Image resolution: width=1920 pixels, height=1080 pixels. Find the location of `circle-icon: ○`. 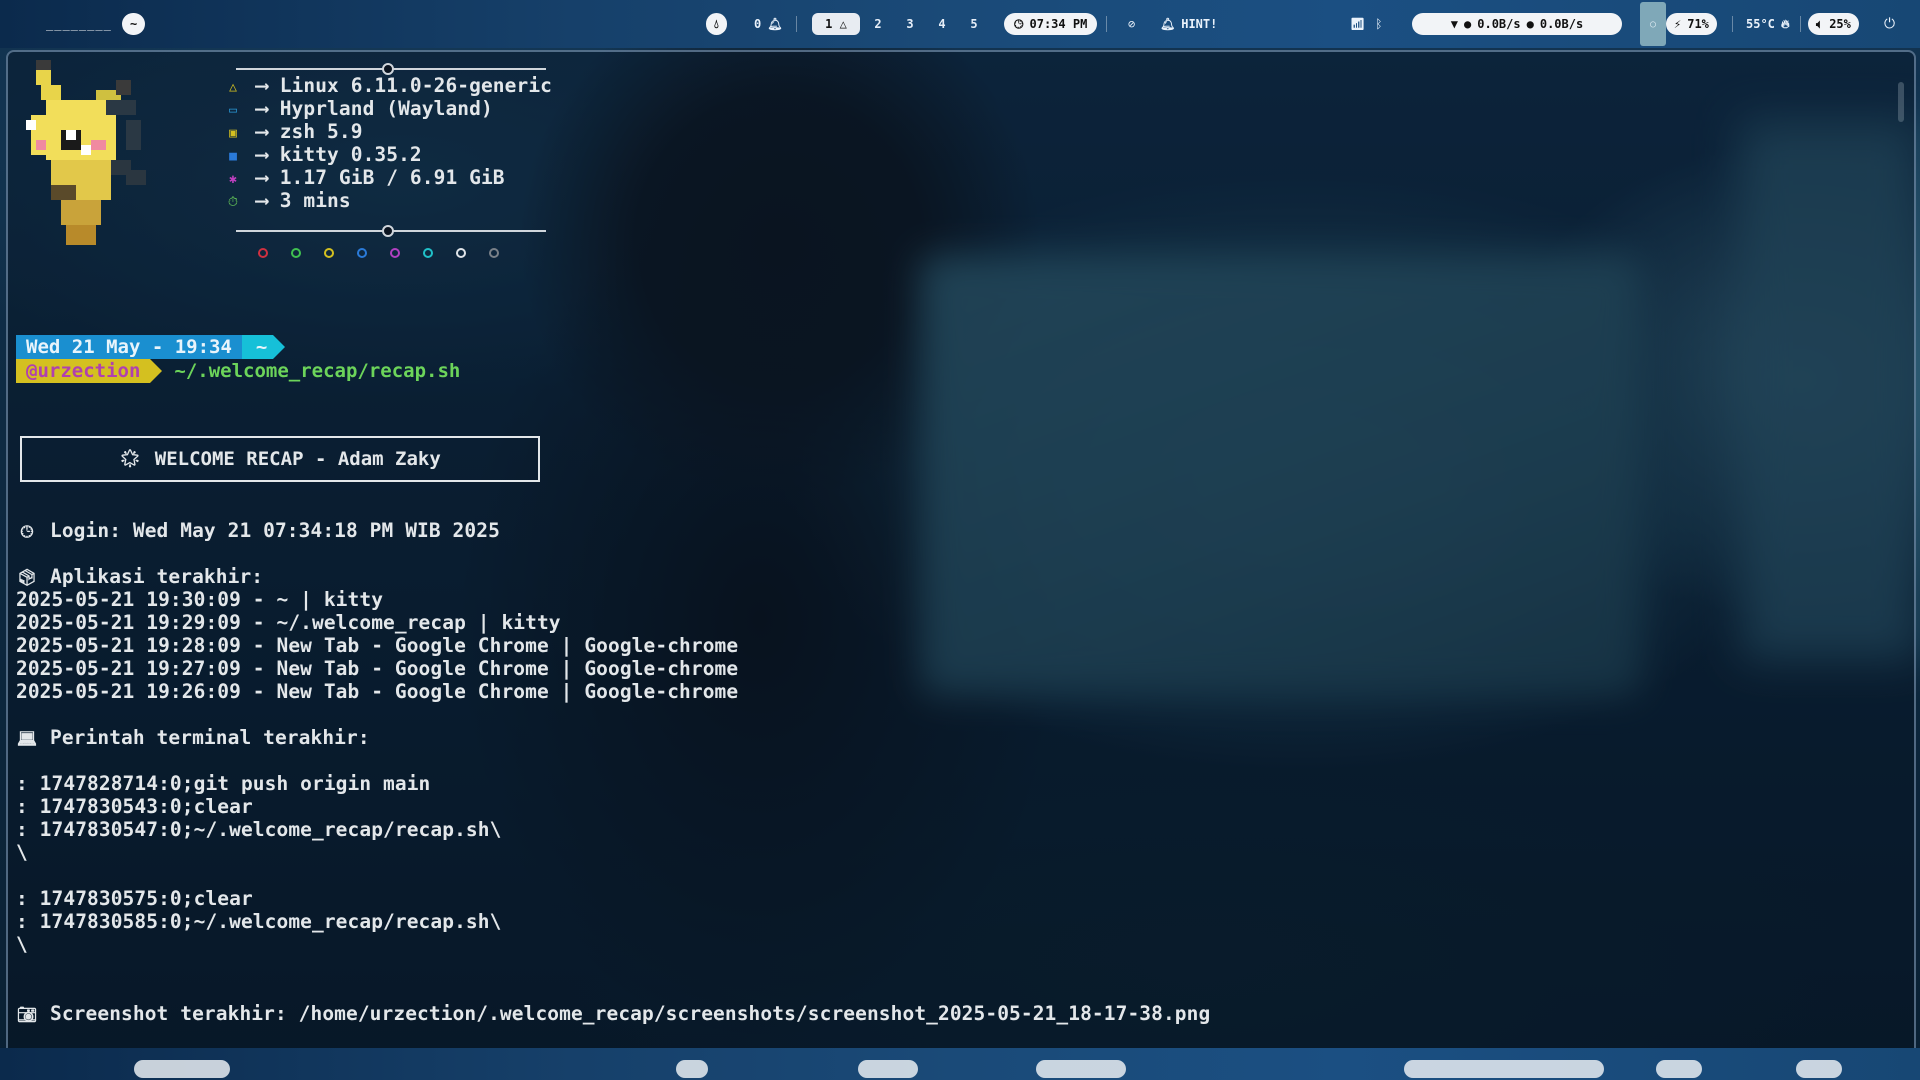

circle-icon: ○ is located at coordinates (1653, 24).